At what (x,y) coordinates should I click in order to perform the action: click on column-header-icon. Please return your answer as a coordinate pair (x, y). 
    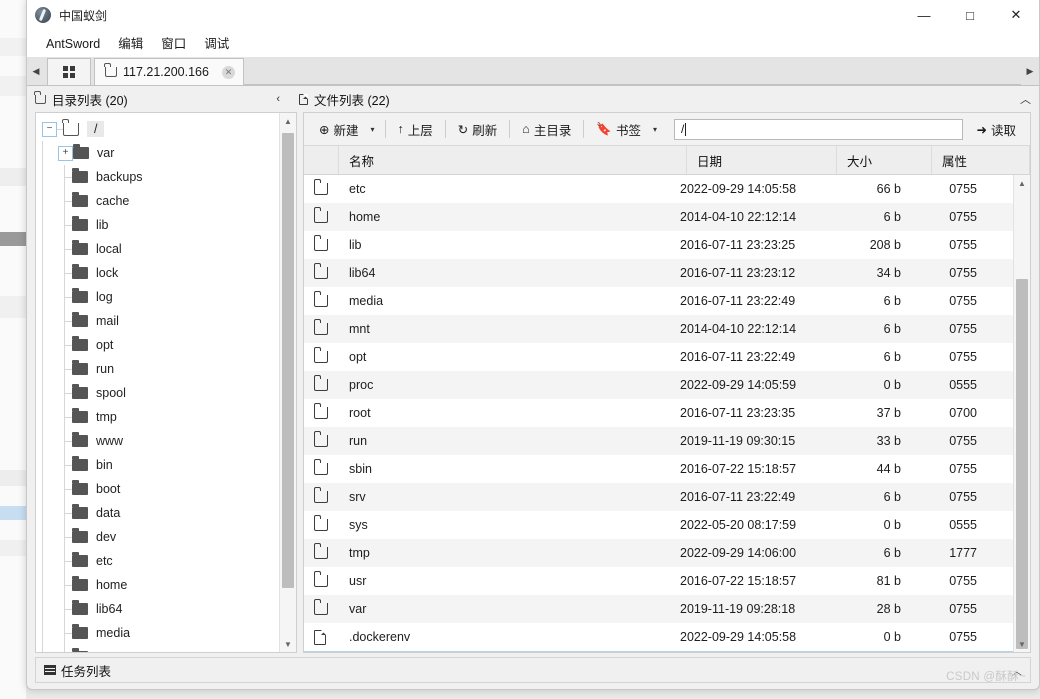
    Looking at the image, I should click on (321, 160).